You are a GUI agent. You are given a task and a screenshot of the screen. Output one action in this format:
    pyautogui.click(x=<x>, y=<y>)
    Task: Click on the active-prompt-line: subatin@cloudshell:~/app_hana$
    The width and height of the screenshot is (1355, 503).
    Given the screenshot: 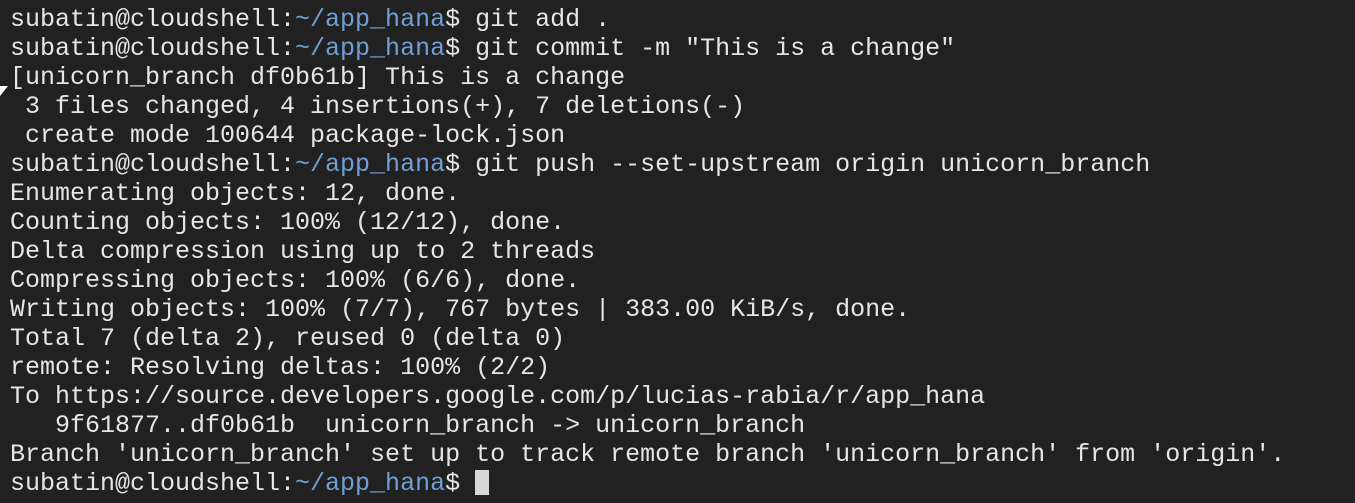 What is the action you would take?
    pyautogui.click(x=647, y=483)
    